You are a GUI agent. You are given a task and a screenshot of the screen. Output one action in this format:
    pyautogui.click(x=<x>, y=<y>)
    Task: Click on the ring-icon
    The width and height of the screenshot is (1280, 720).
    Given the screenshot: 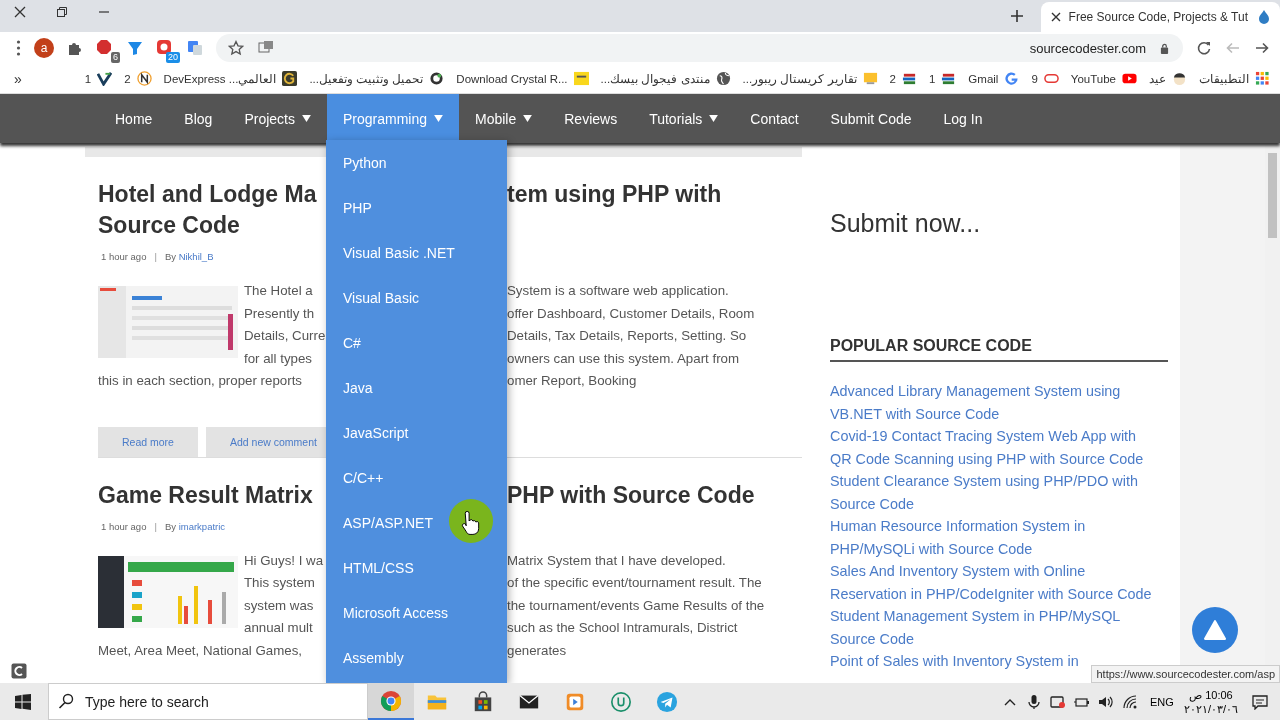 What is the action you would take?
    pyautogui.click(x=437, y=78)
    